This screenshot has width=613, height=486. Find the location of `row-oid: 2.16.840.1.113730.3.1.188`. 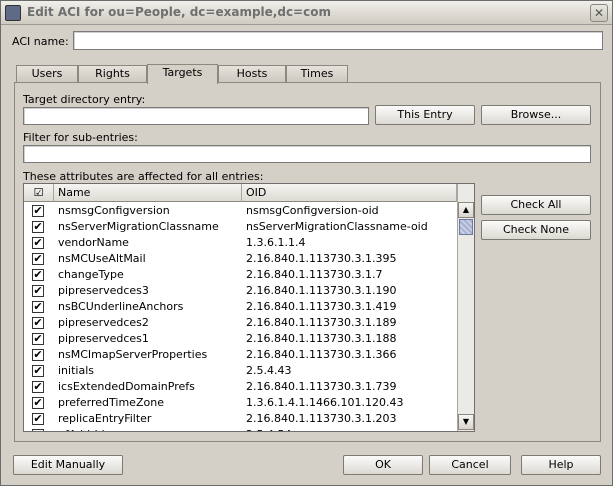

row-oid: 2.16.840.1.113730.3.1.188 is located at coordinates (321, 338).